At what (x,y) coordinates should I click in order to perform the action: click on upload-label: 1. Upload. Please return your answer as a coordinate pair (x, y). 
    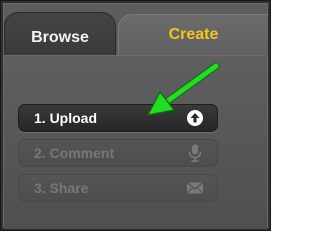
    Looking at the image, I should click on (66, 118).